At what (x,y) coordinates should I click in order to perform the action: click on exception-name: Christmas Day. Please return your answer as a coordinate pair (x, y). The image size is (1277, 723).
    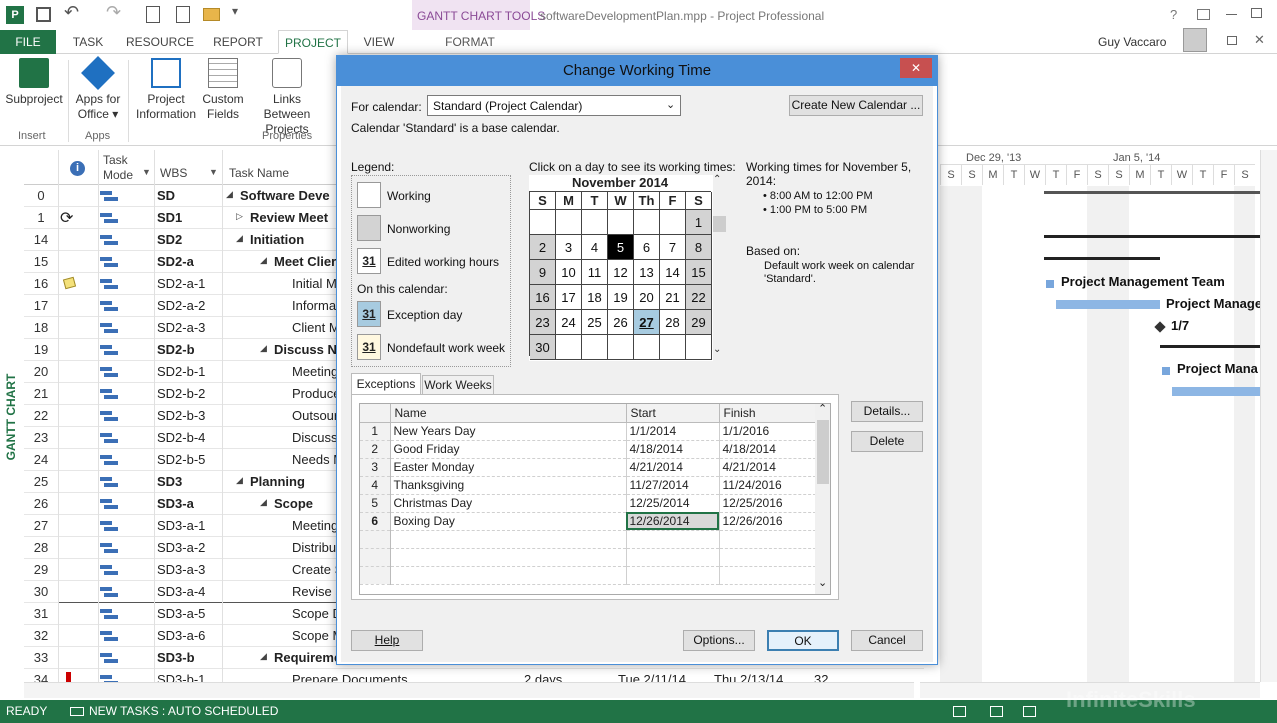
    Looking at the image, I should click on (508, 503).